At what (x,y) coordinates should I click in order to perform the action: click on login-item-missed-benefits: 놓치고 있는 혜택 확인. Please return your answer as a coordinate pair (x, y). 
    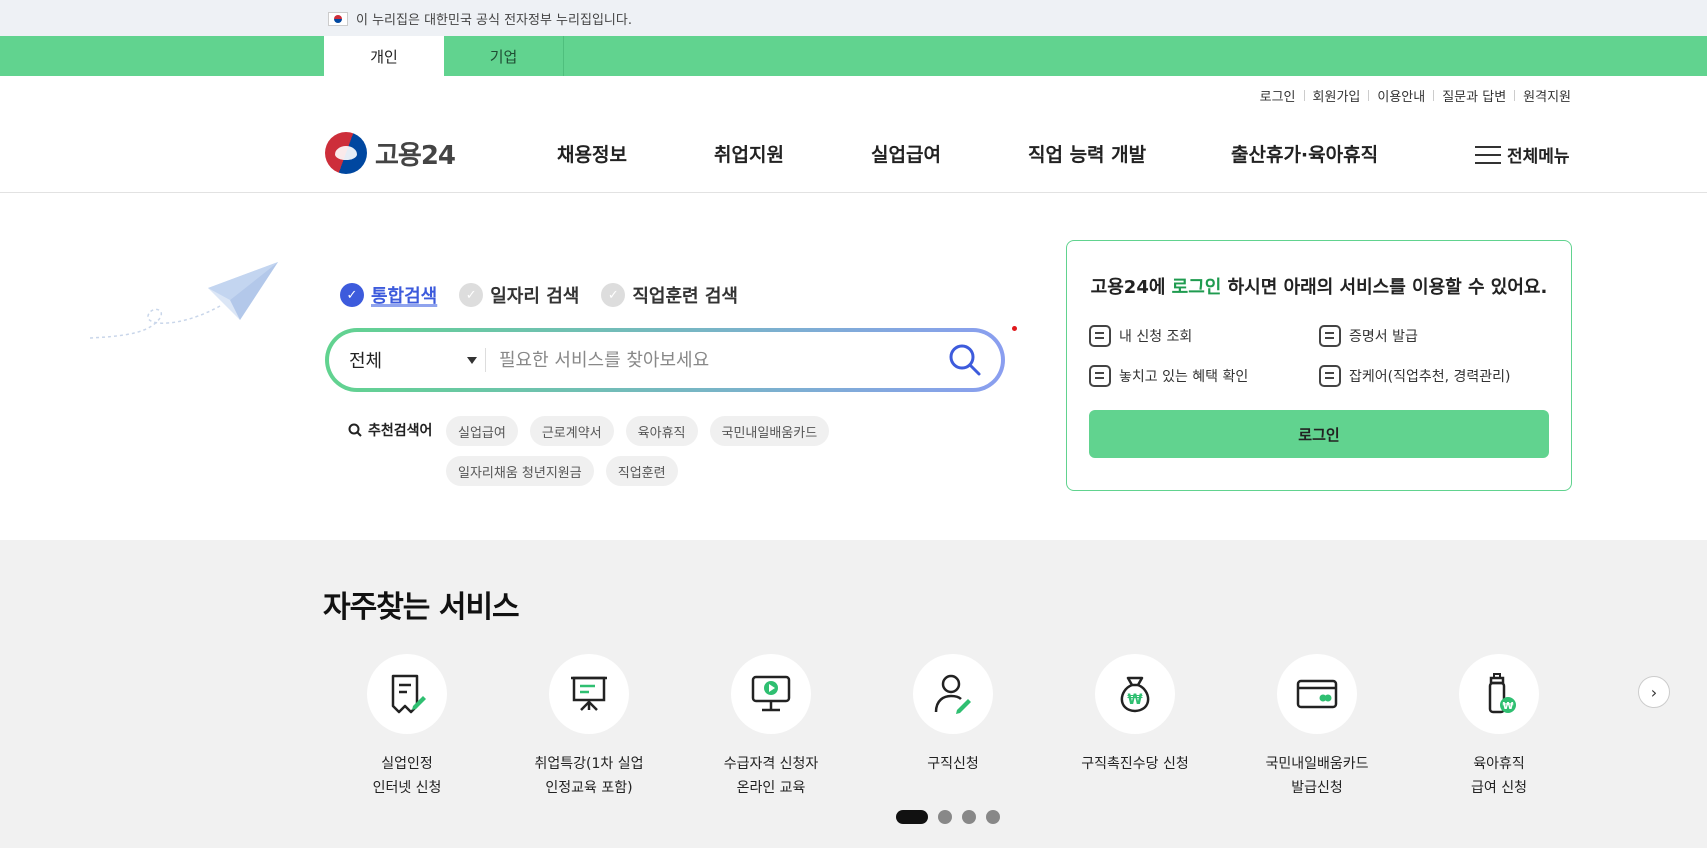
    Looking at the image, I should click on (1168, 376).